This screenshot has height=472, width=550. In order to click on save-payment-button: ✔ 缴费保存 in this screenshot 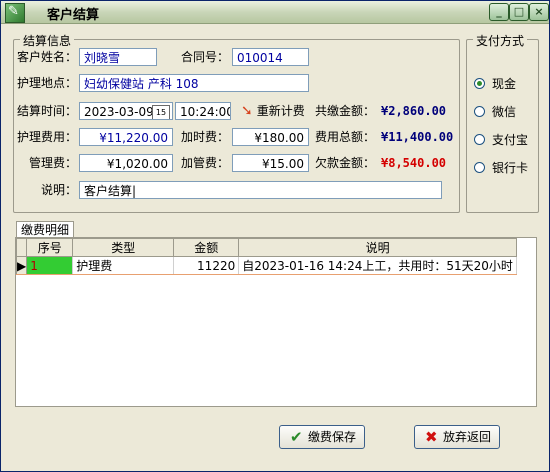, I will do `click(322, 437)`.